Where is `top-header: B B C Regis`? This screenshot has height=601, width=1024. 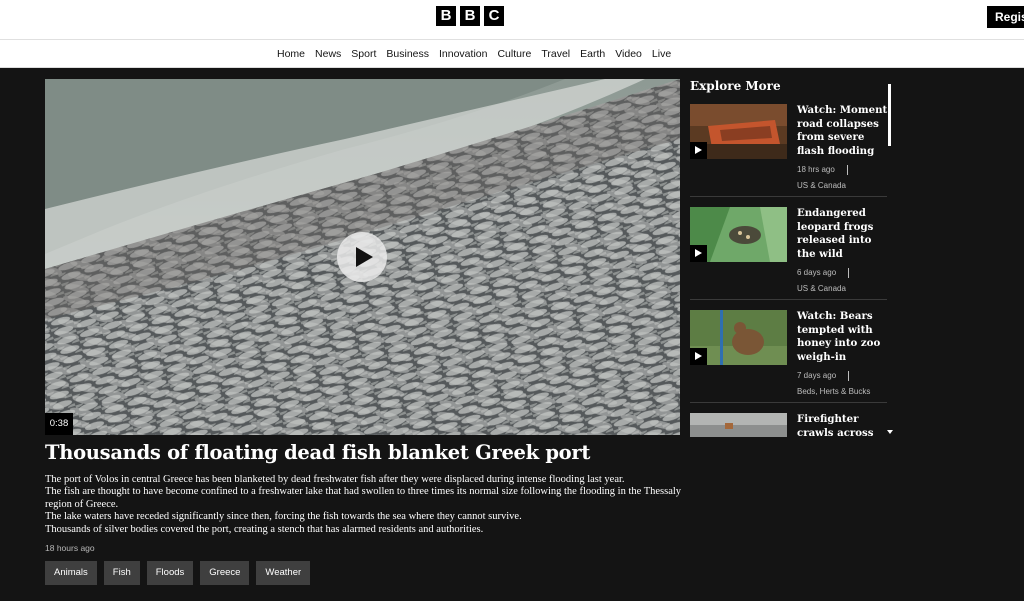
top-header: B B C Regis is located at coordinates (512, 20).